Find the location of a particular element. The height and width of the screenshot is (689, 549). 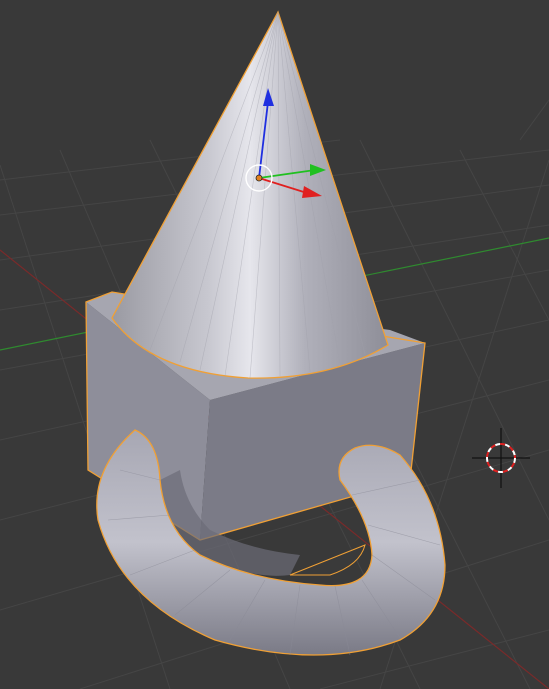

3d-cursor-icon is located at coordinates (501, 458).